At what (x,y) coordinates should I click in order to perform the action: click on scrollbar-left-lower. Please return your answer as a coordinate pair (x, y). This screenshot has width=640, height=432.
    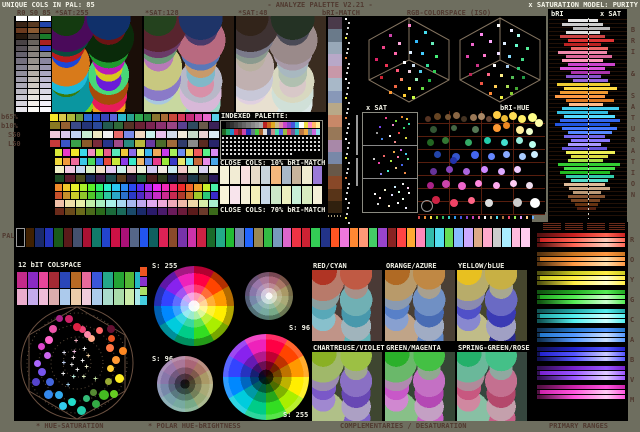
    Looking at the image, I should click on (357, 172).